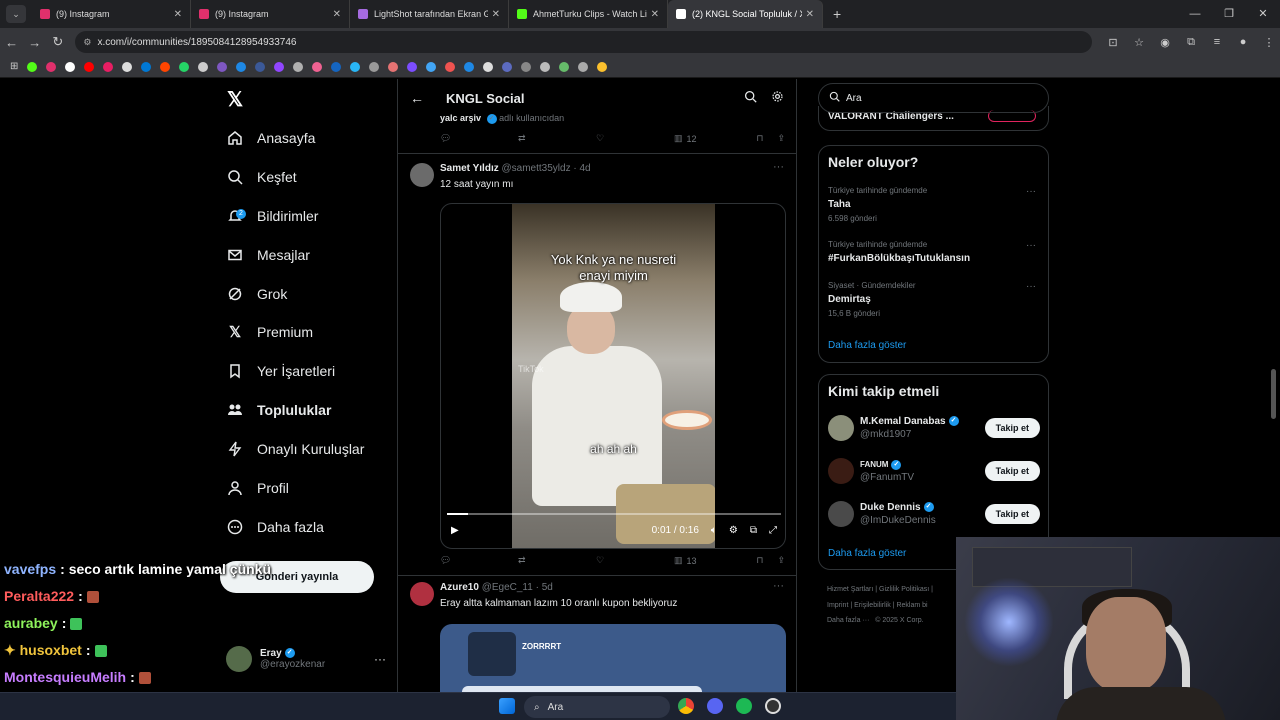  I want to click on browser-tab: AhmetTurku Clips - Watch Live ✕, so click(588, 14).